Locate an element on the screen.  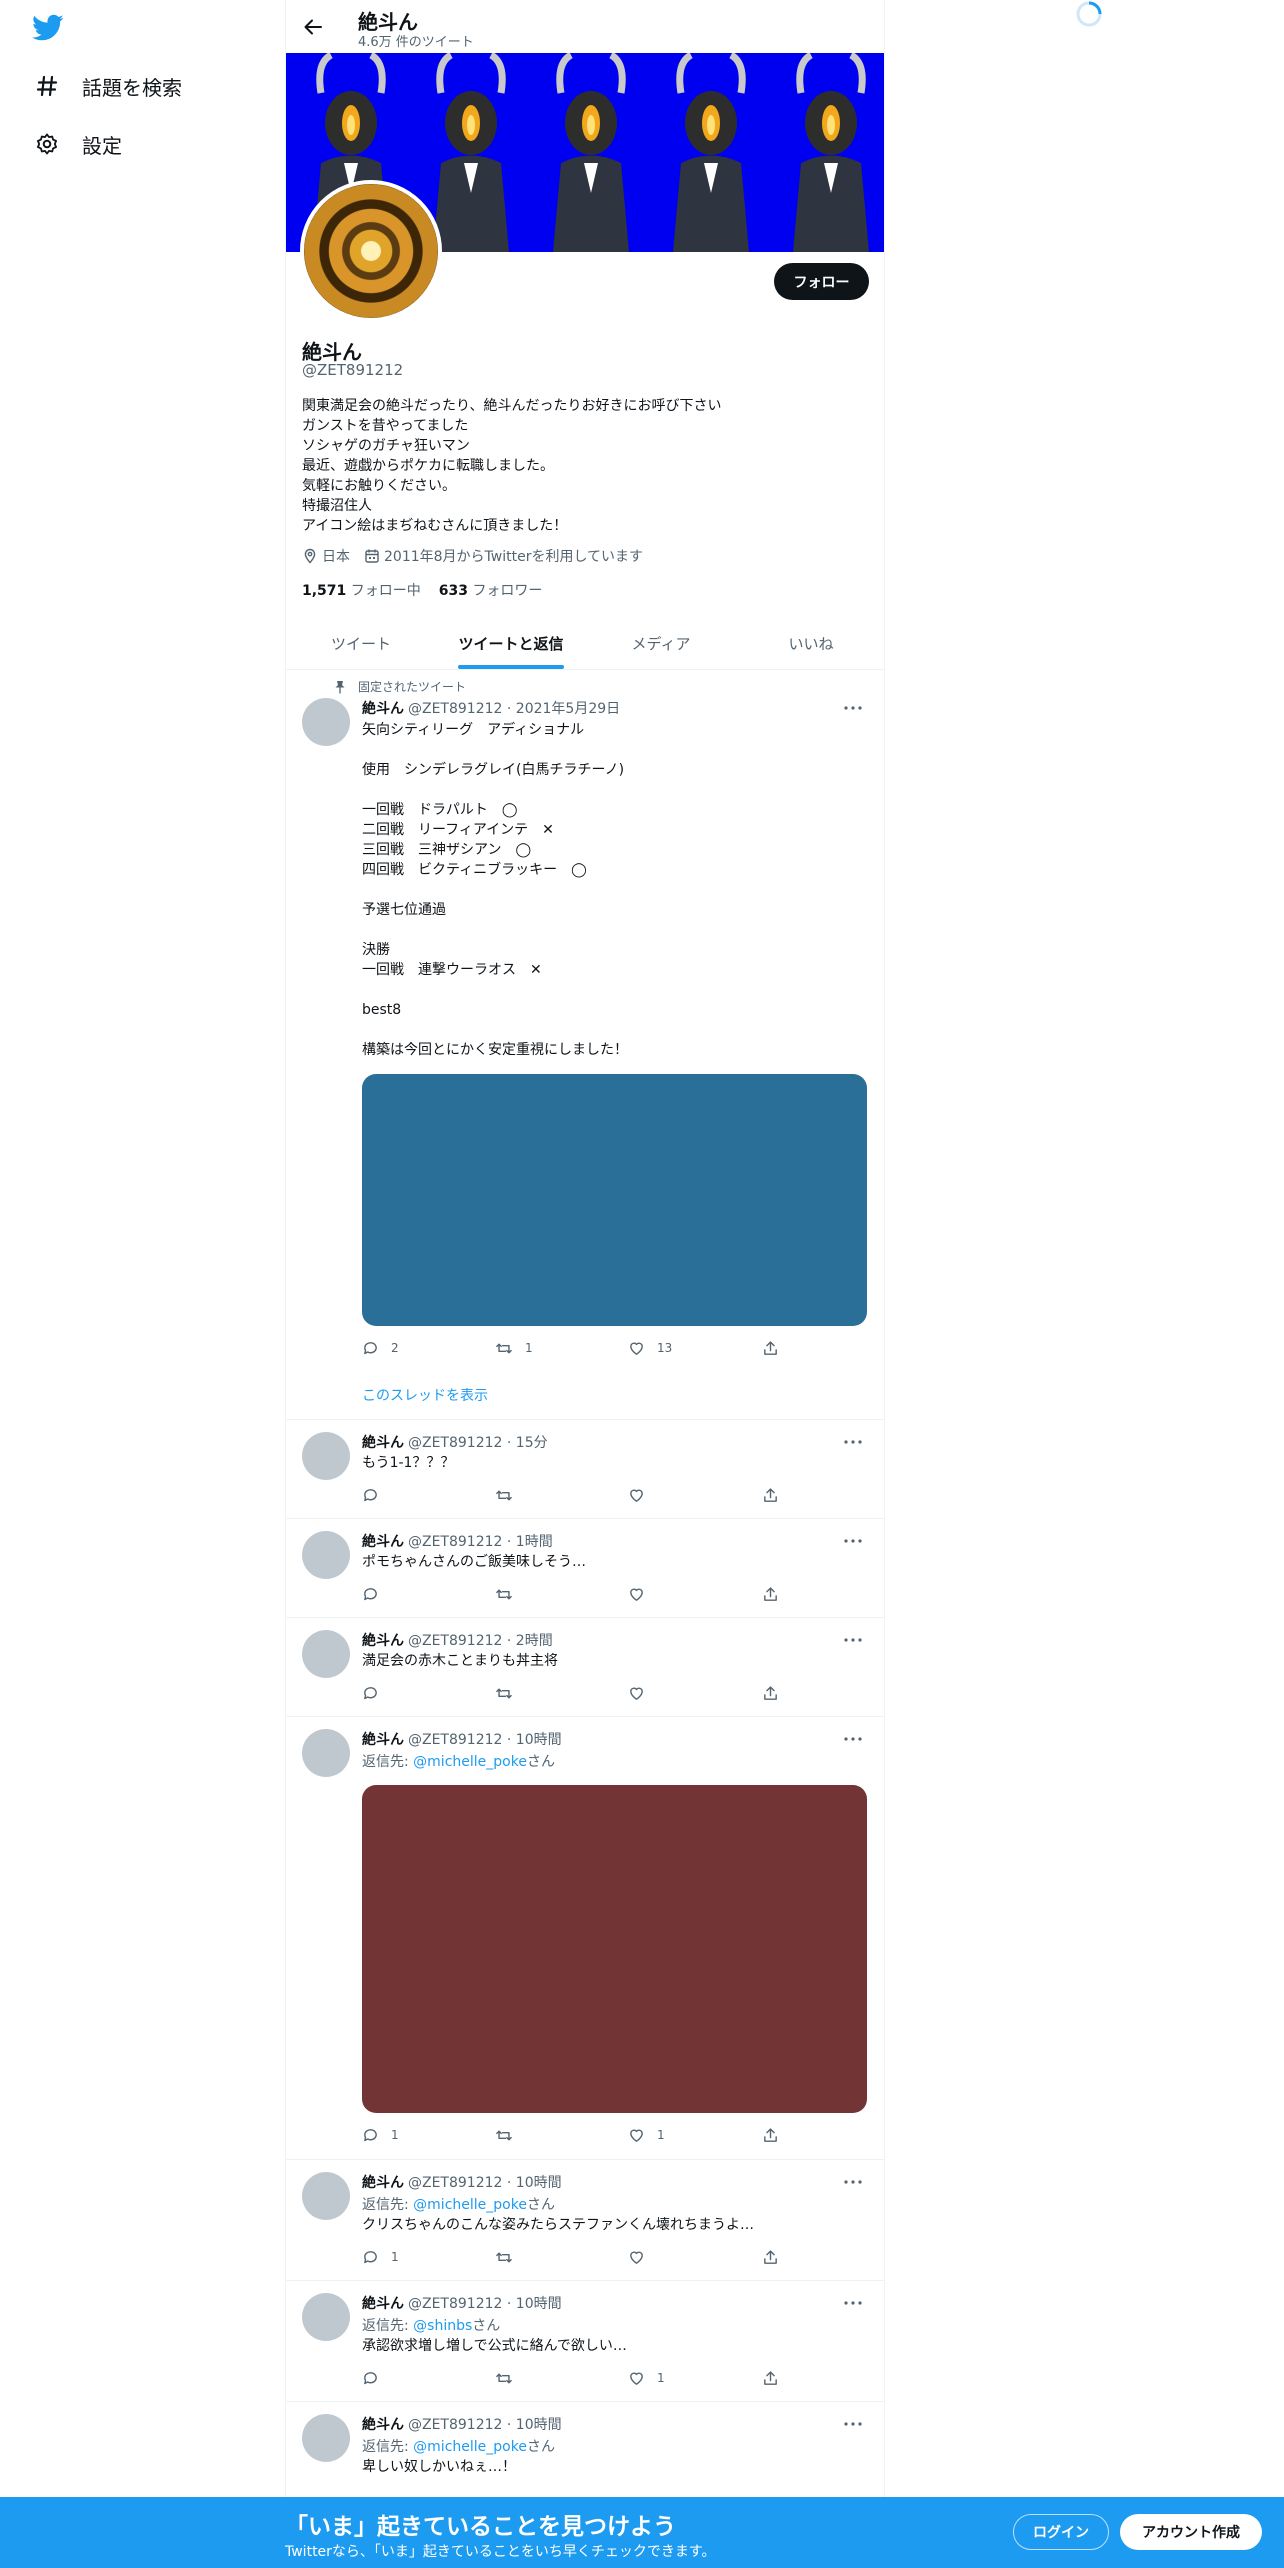
following-link: 1,571 フォロー中 is located at coordinates (361, 590).